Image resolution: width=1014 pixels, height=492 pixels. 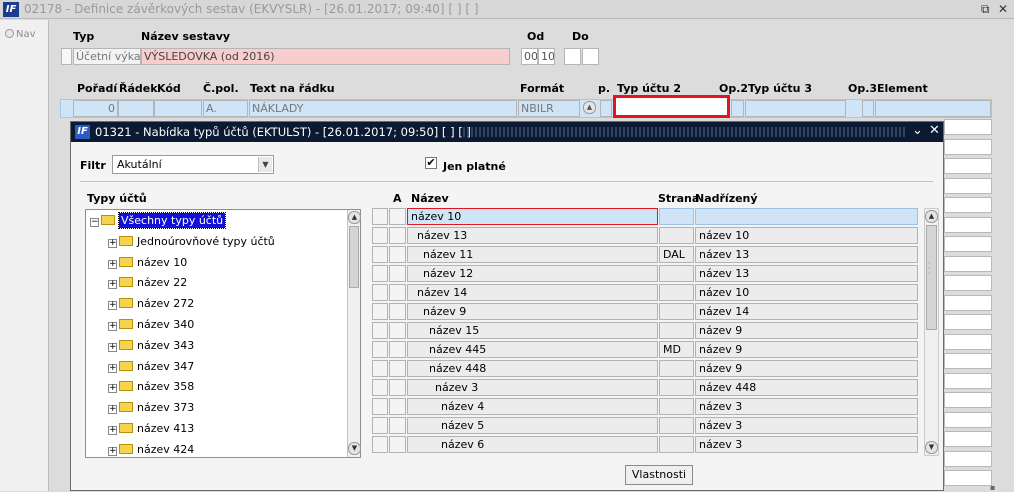 I want to click on nav-toggle: Nav, so click(x=20, y=34).